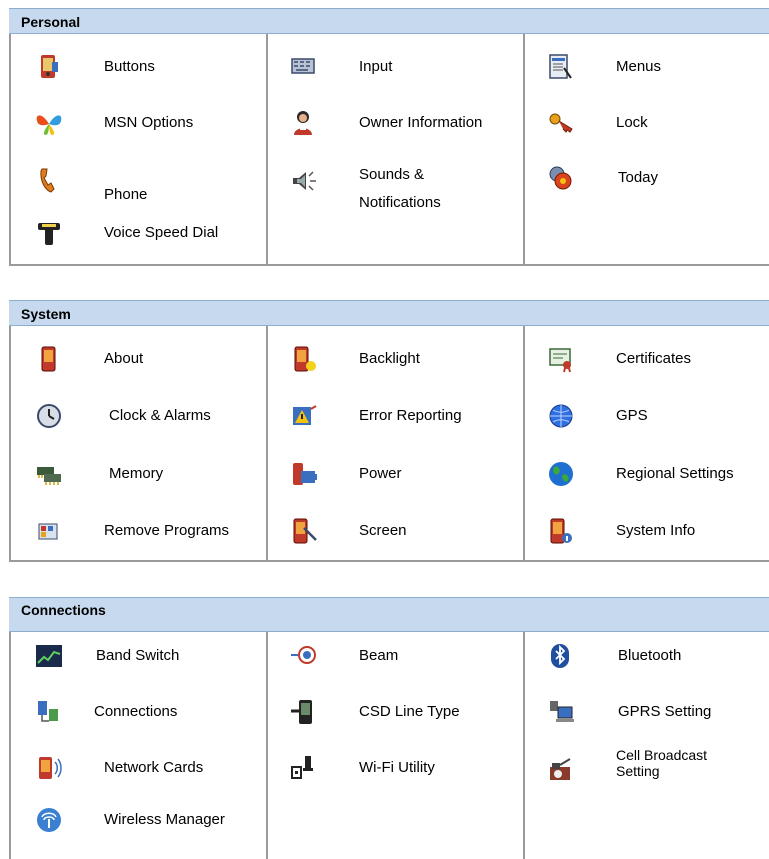 The image size is (769, 859). Describe the element at coordinates (383, 530) in the screenshot. I see `item-label: Screen` at that location.